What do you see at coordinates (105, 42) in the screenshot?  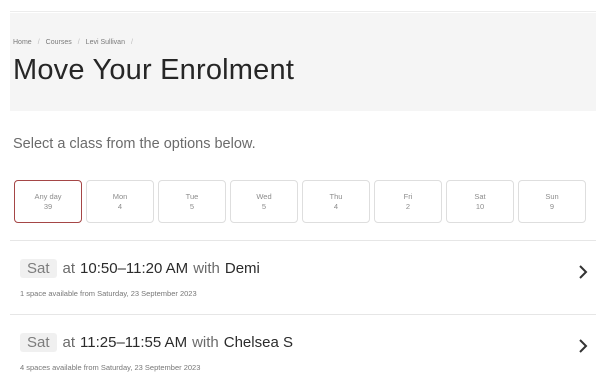 I see `breadcrumb-student: Levi Sullivan` at bounding box center [105, 42].